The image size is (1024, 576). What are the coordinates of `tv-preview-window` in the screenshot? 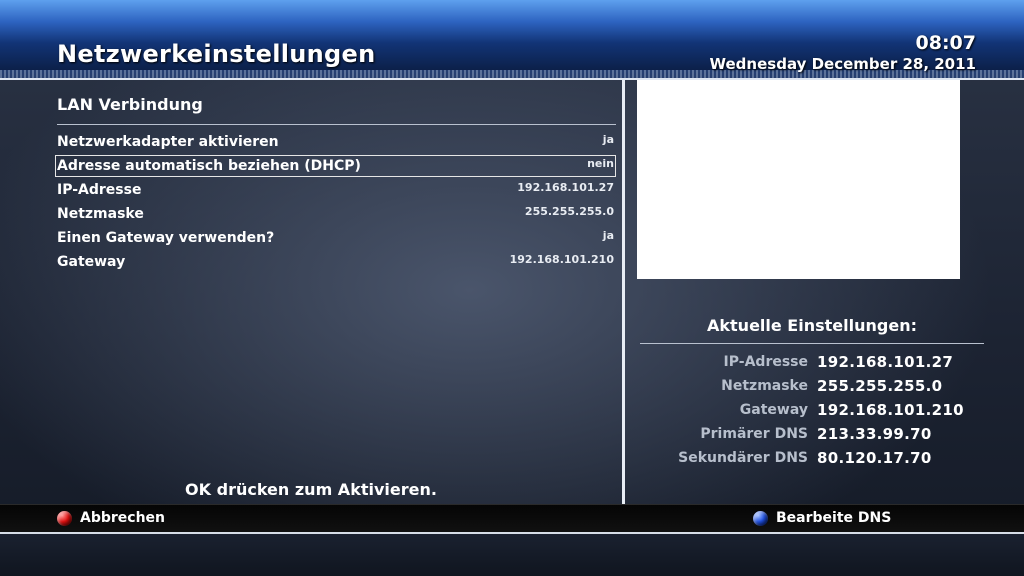 It's located at (798, 179).